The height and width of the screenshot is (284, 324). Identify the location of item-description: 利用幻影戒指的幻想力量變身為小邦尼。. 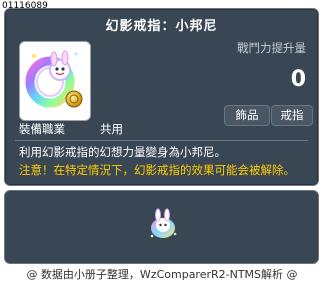
(122, 152).